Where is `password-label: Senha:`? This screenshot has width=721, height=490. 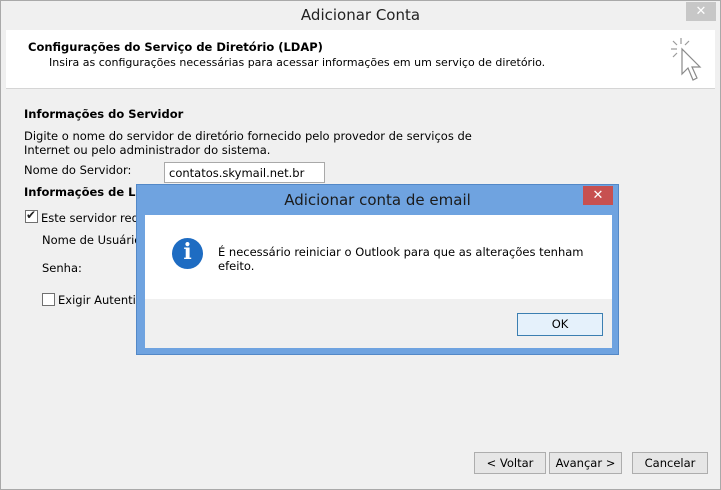 password-label: Senha: is located at coordinates (62, 268).